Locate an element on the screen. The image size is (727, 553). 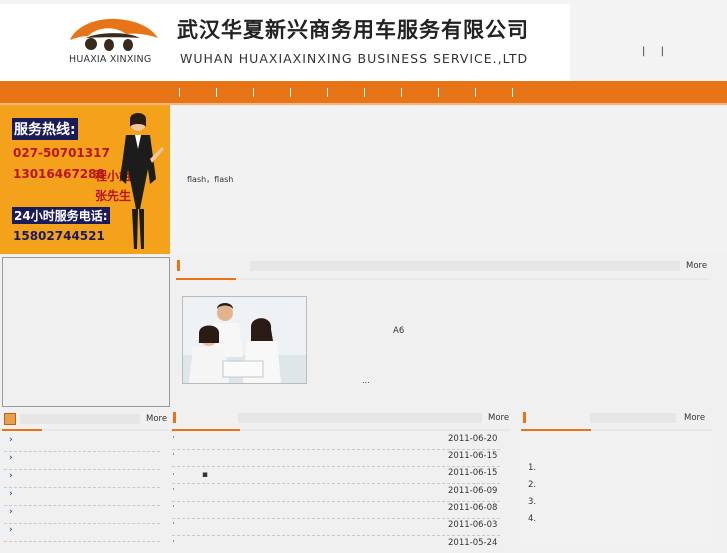
news-date: 2011-06-20 is located at coordinates (473, 439).